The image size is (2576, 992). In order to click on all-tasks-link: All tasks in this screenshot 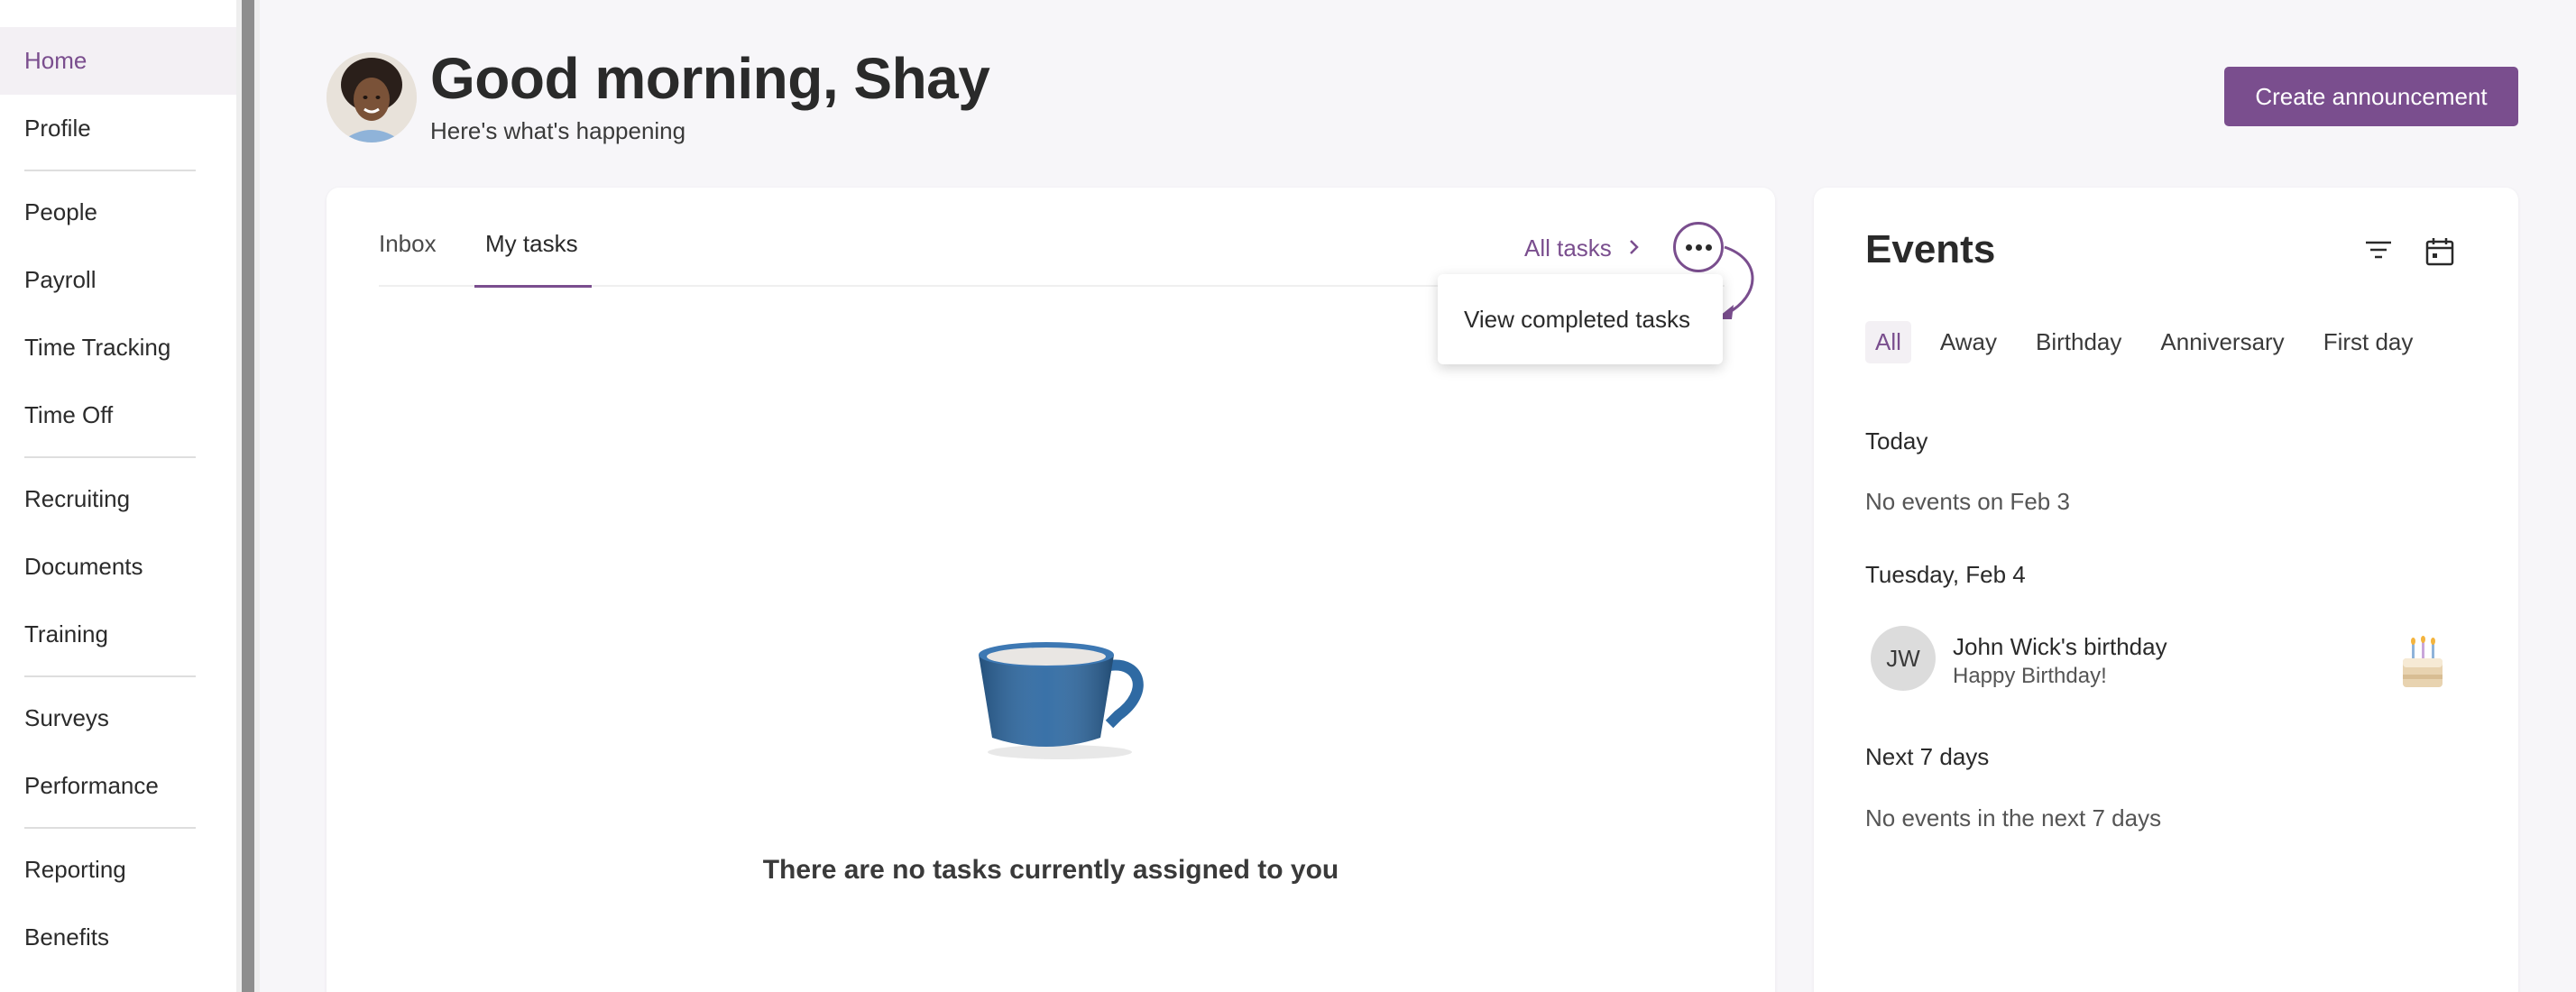, I will do `click(1583, 248)`.